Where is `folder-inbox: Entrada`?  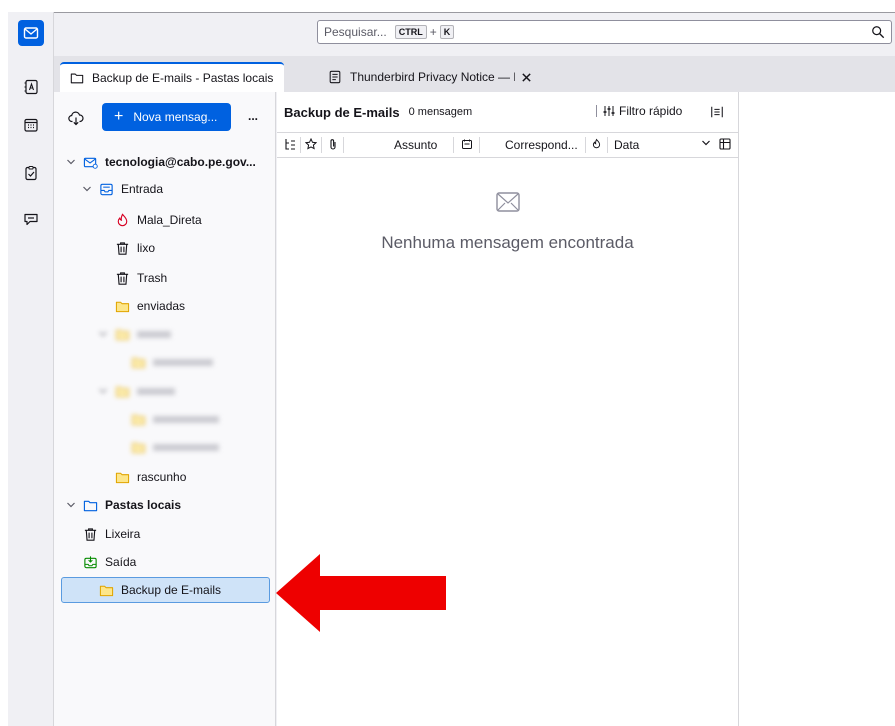
folder-inbox: Entrada is located at coordinates (122, 189).